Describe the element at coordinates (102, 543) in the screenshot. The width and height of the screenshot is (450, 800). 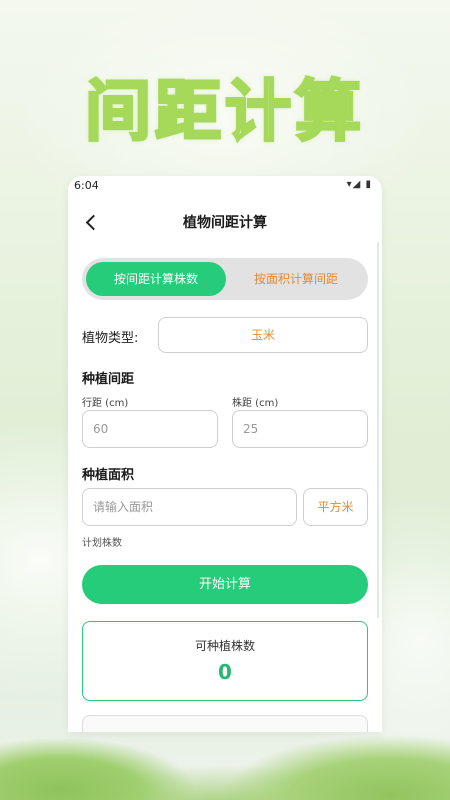
I see `planned-count-label: 计划株数` at that location.